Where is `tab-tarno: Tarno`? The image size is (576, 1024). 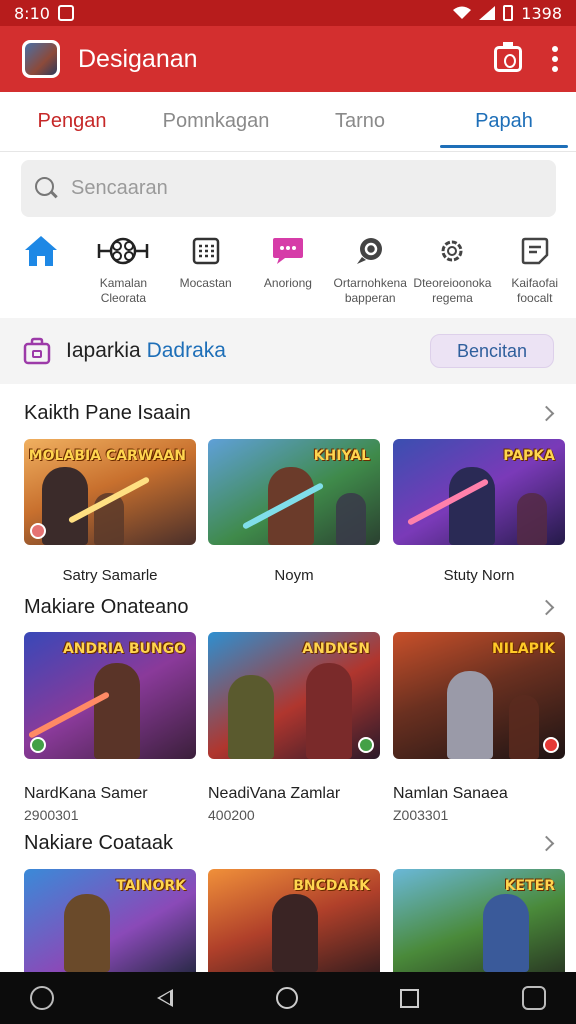
tab-tarno: Tarno is located at coordinates (360, 121).